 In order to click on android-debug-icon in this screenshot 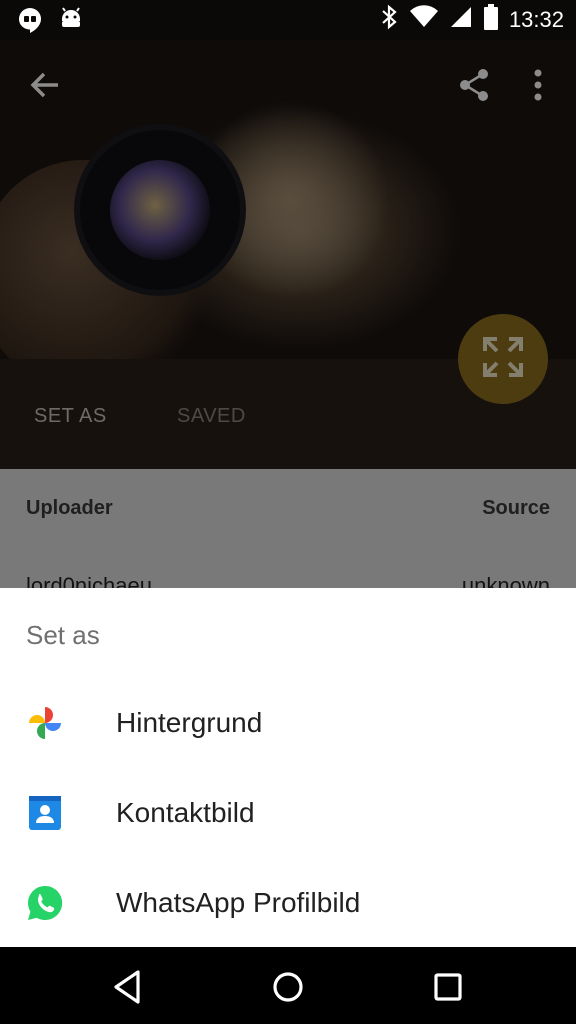, I will do `click(71, 22)`.